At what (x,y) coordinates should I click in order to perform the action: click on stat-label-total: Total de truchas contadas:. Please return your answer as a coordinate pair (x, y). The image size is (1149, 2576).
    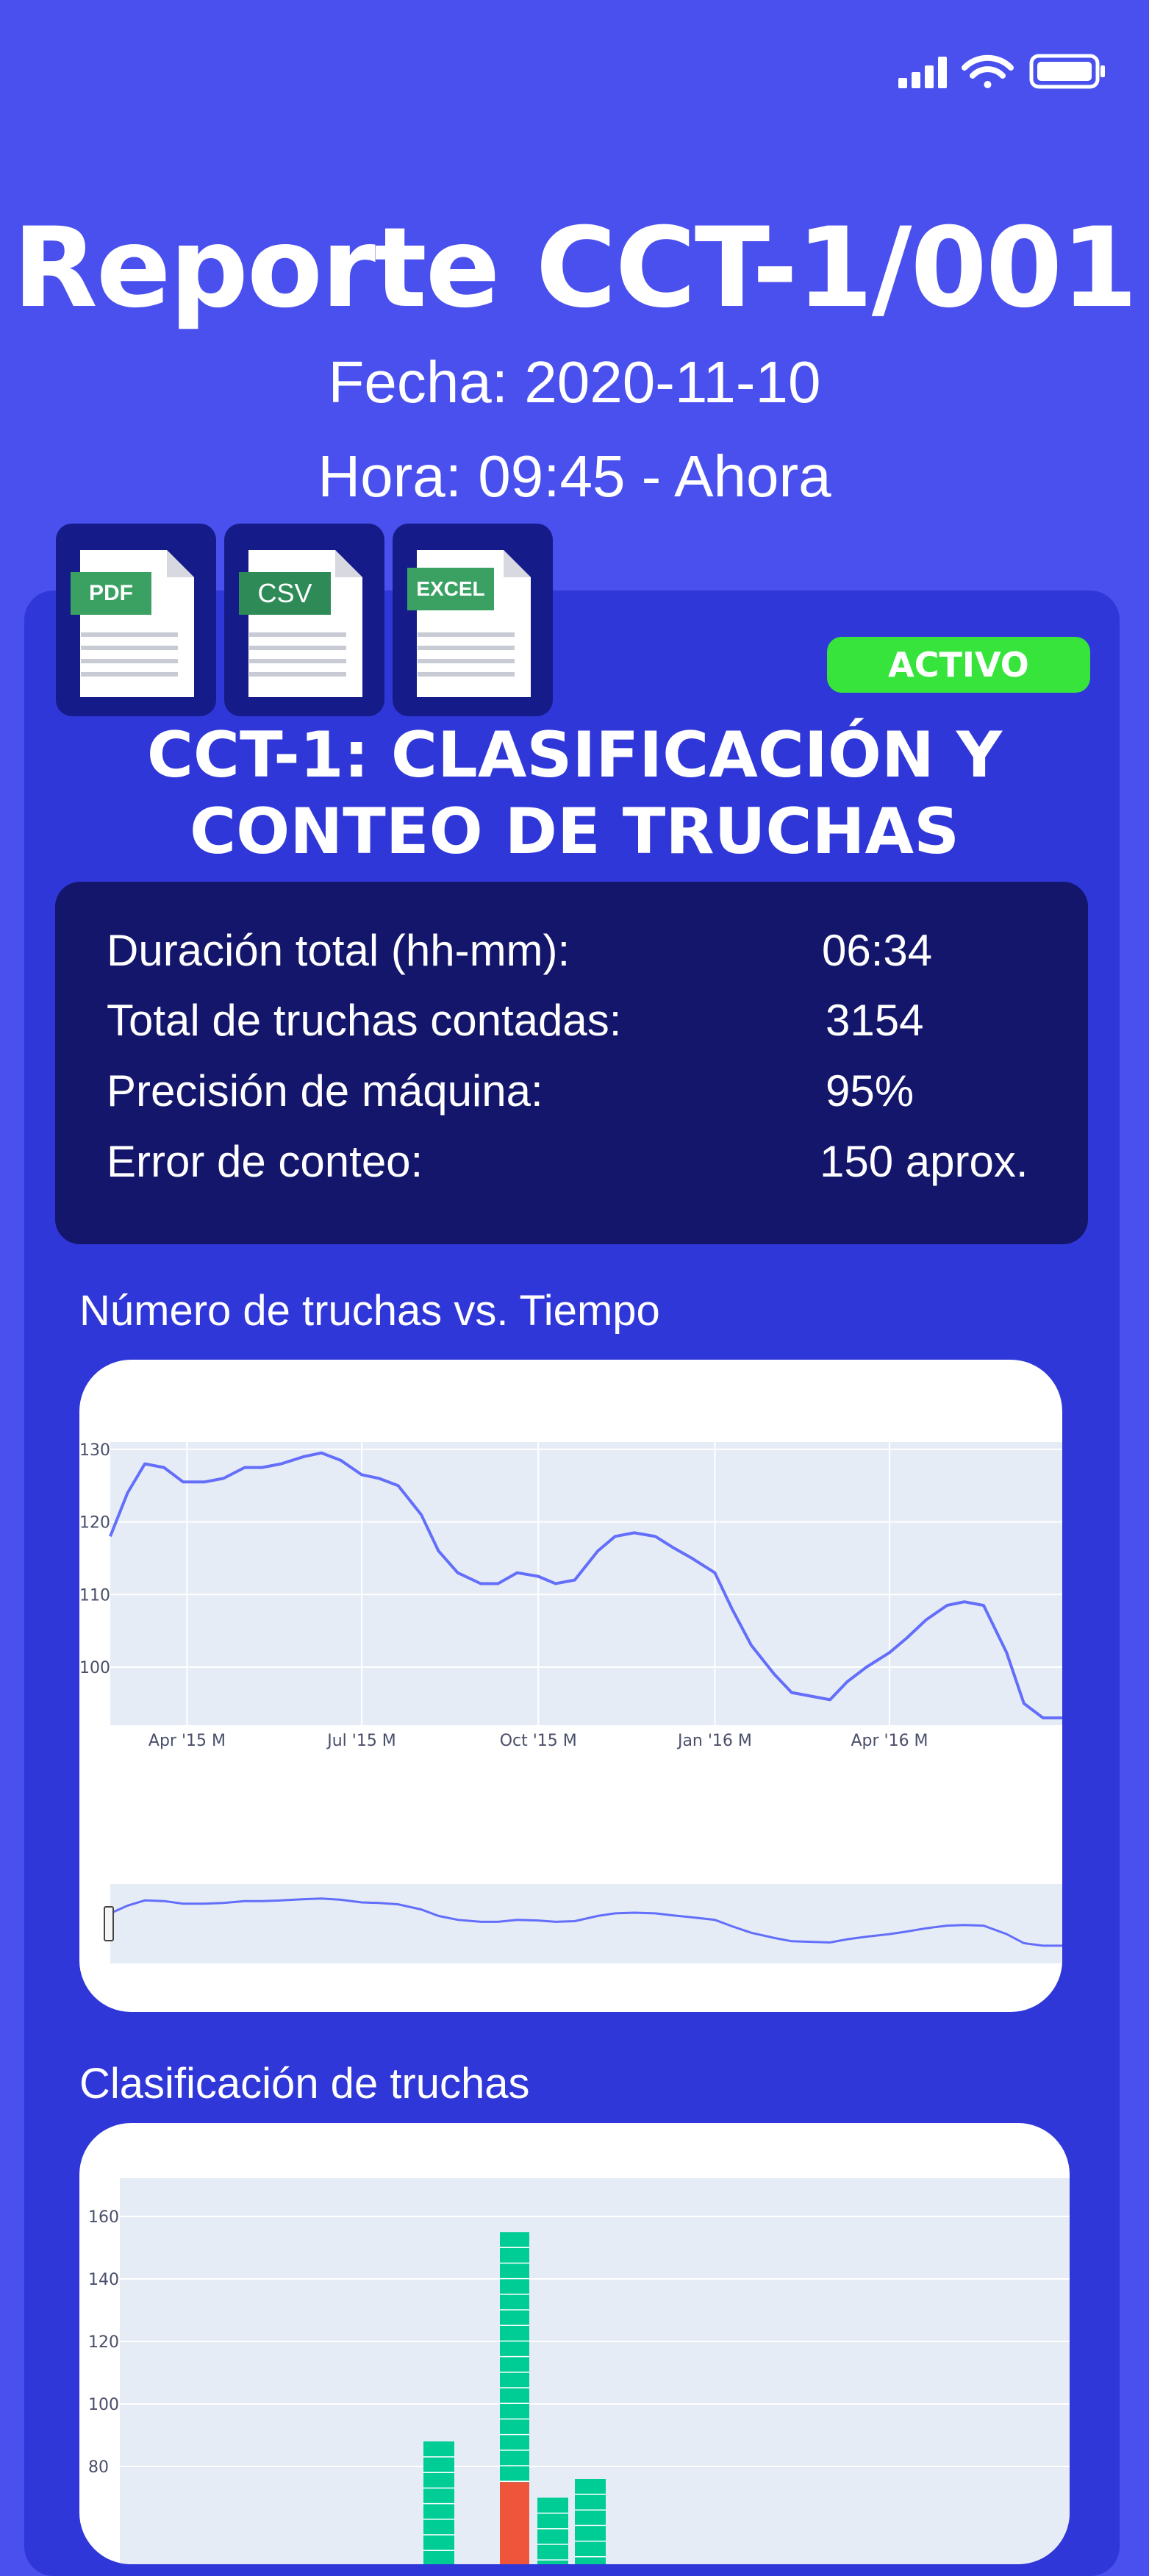
    Looking at the image, I should click on (364, 1020).